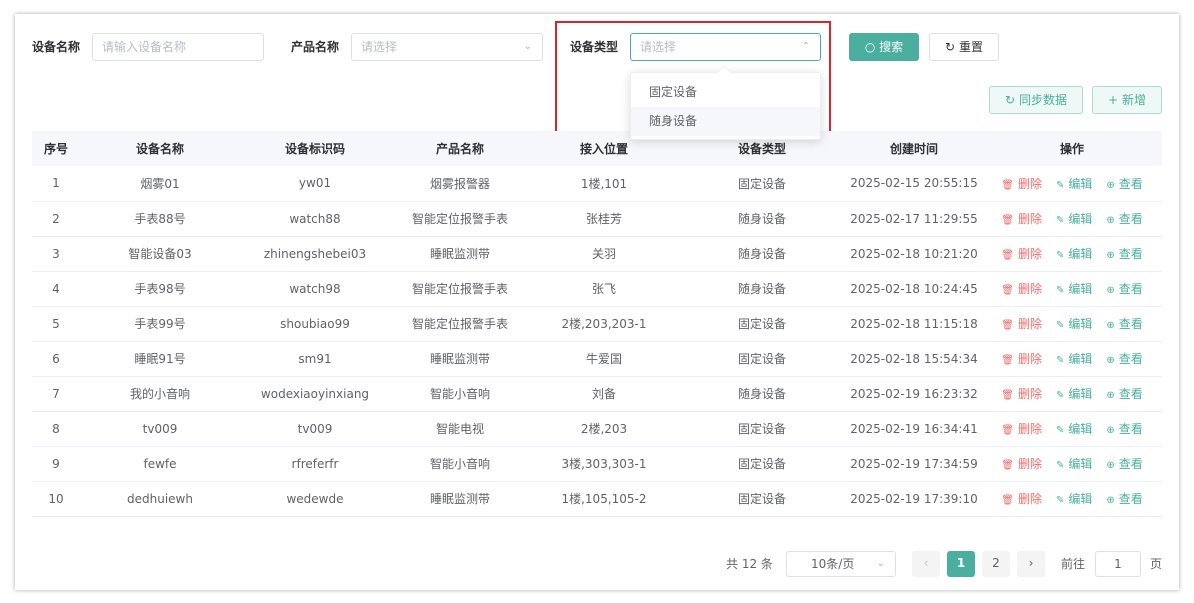 Image resolution: width=1194 pixels, height=603 pixels. Describe the element at coordinates (56, 359) in the screenshot. I see `row-index: 6` at that location.